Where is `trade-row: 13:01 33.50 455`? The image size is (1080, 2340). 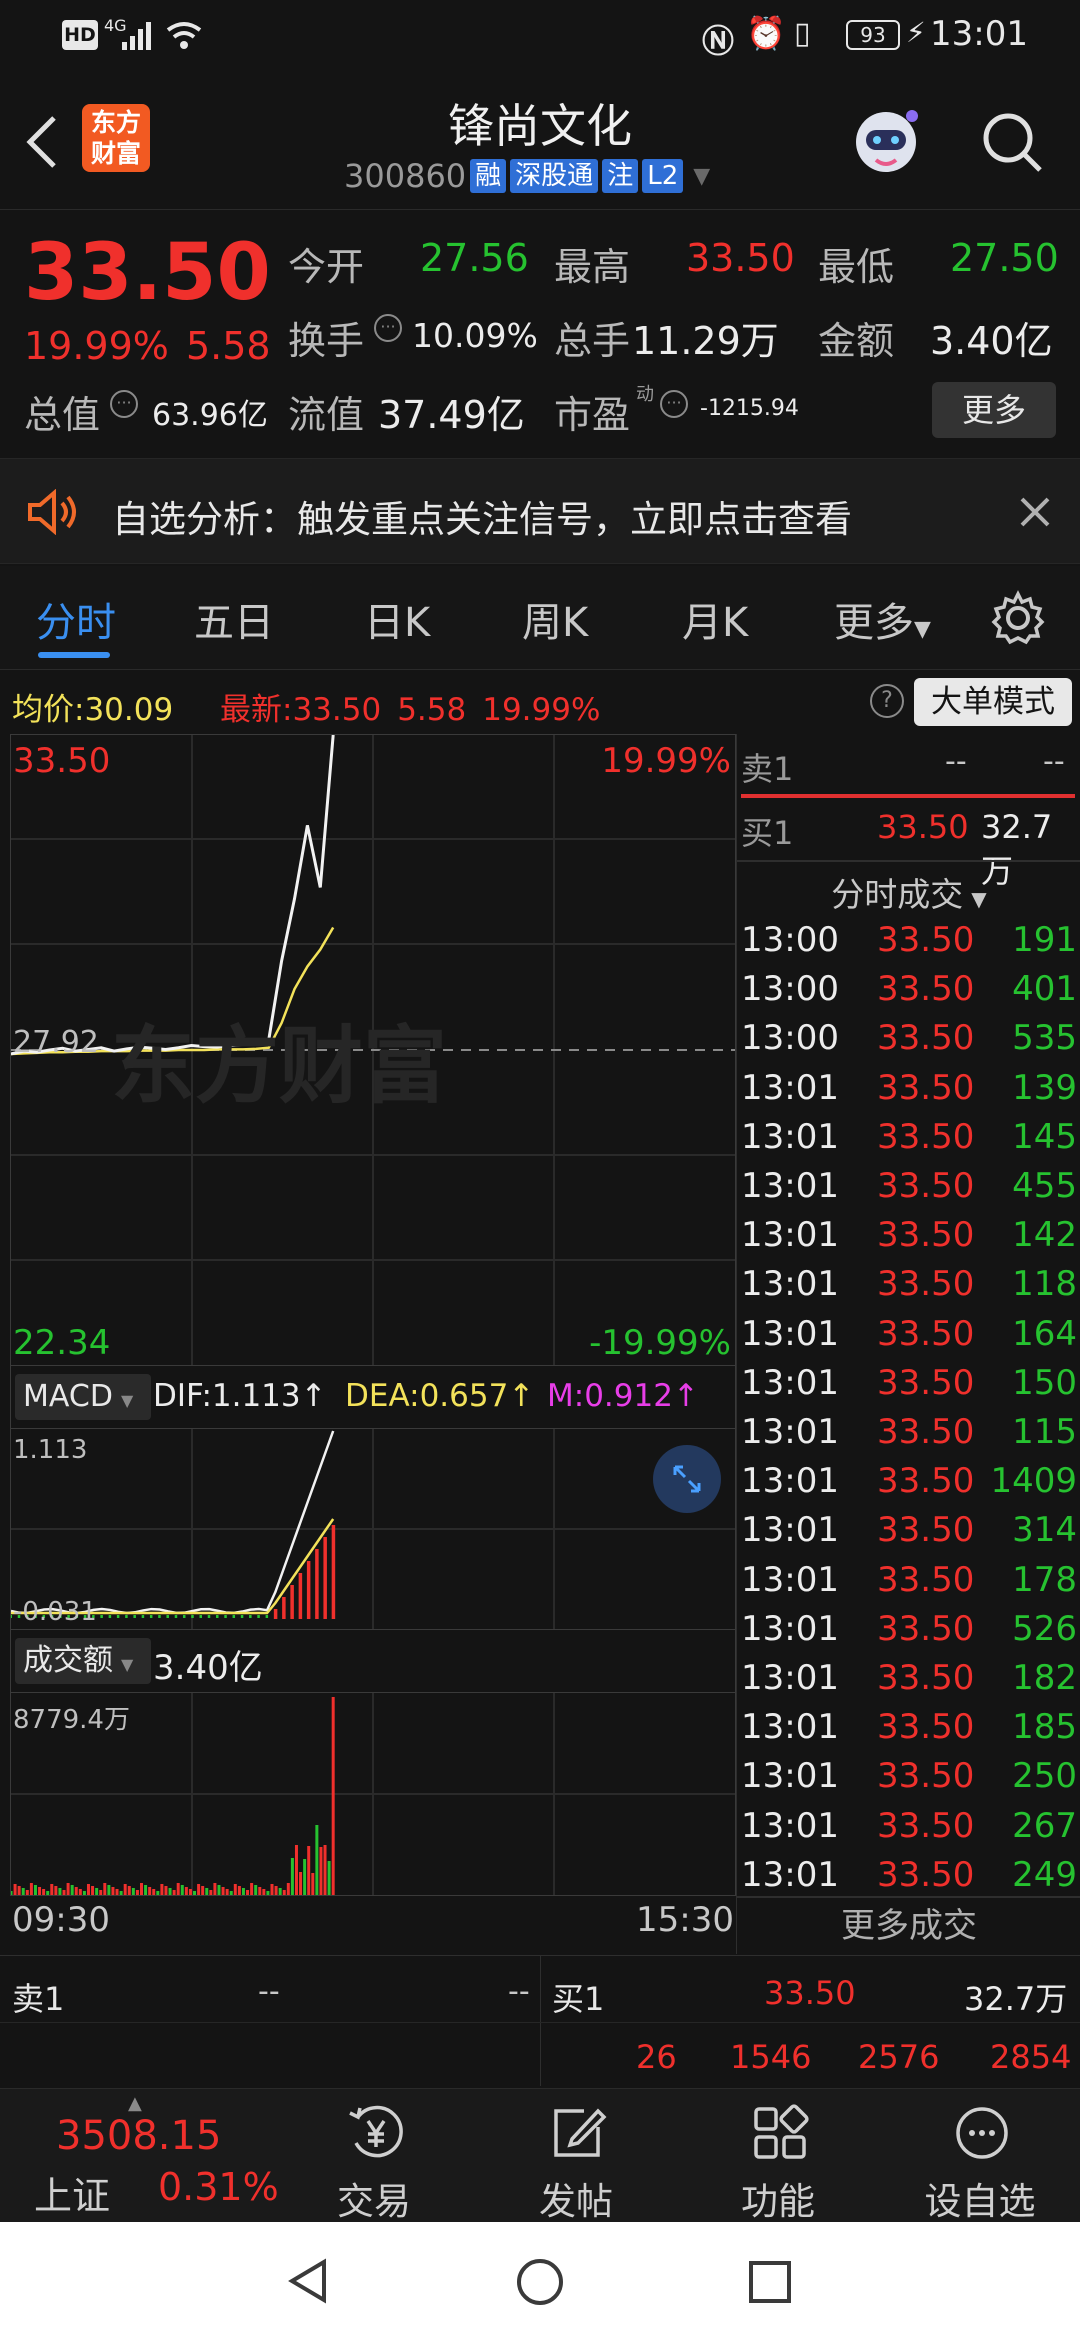
trade-row: 13:01 33.50 455 is located at coordinates (909, 1184).